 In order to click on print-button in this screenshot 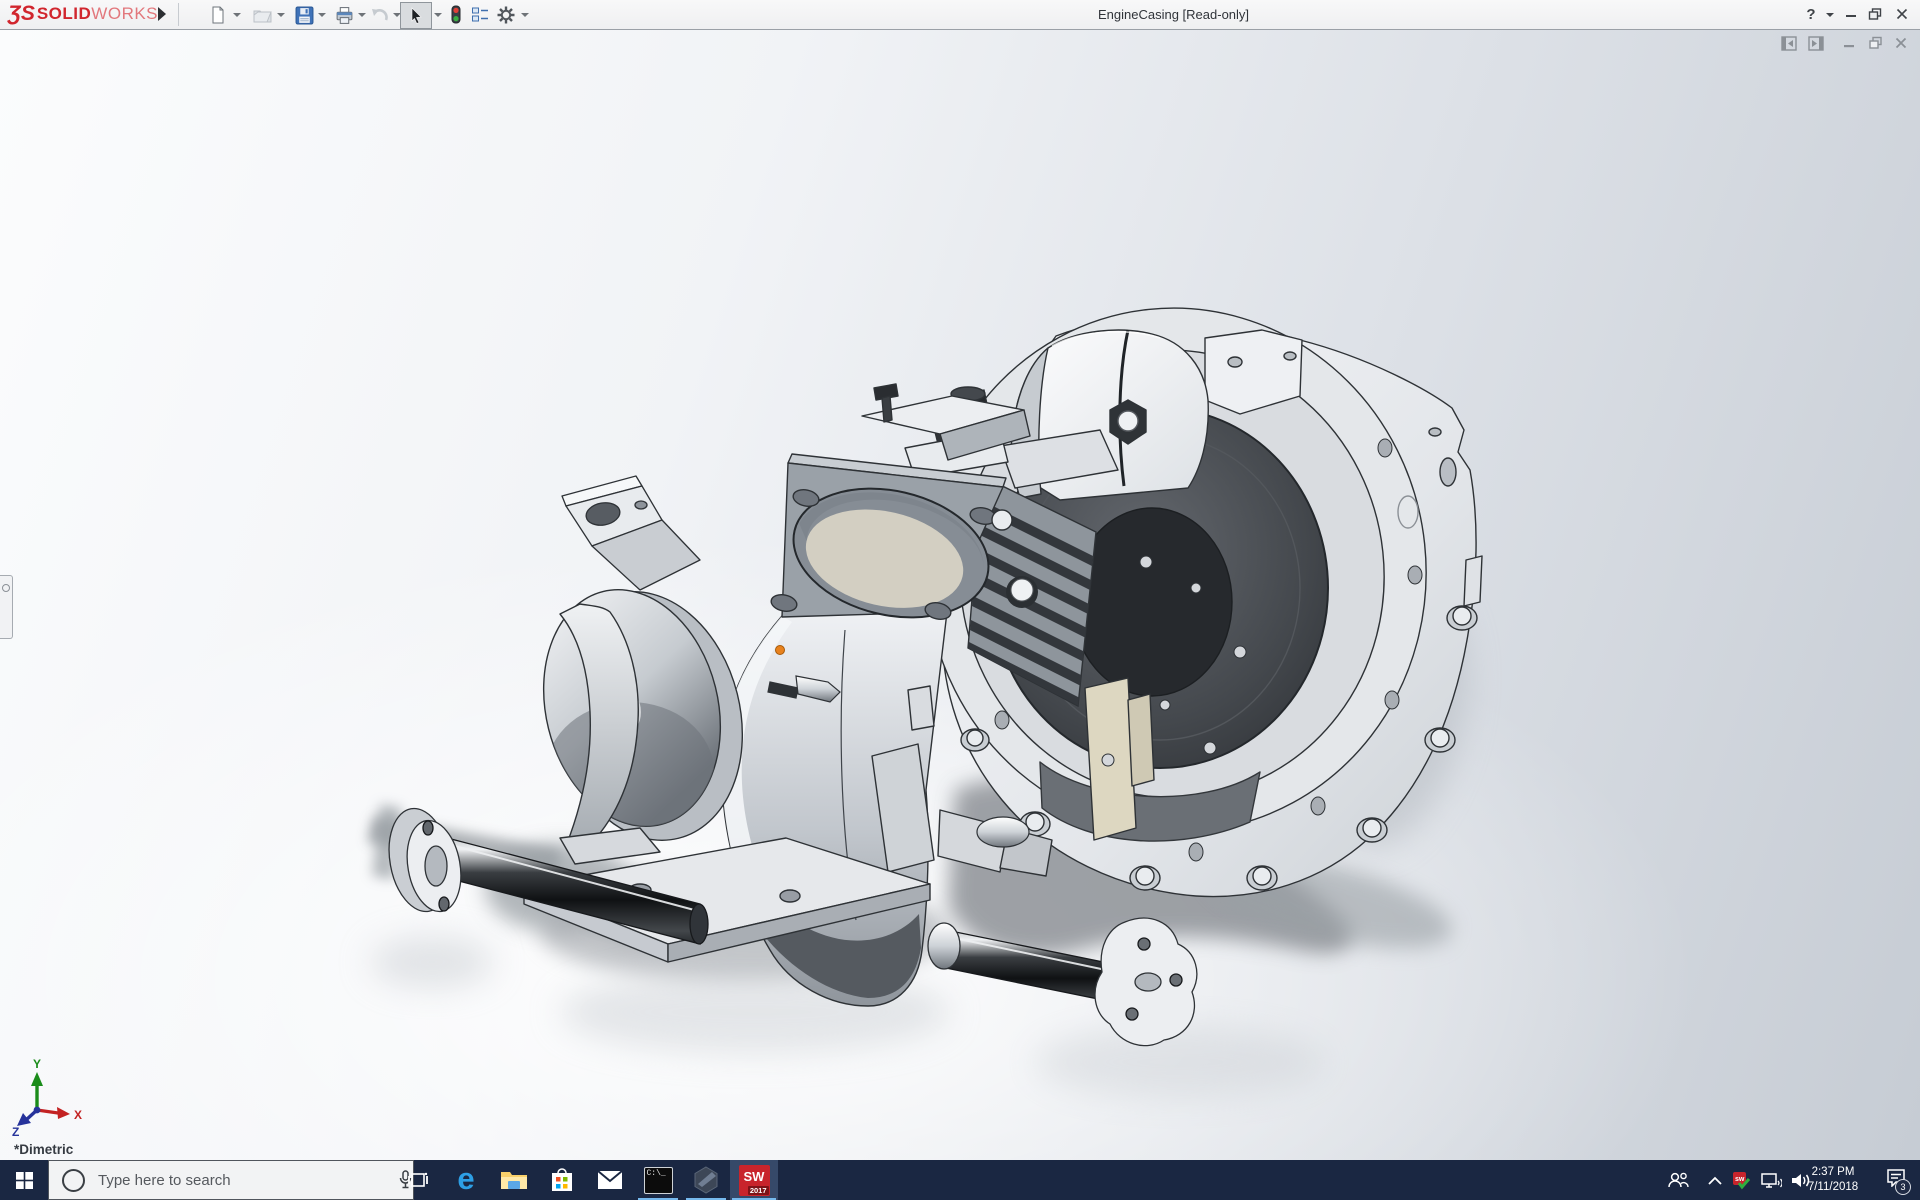, I will do `click(344, 15)`.